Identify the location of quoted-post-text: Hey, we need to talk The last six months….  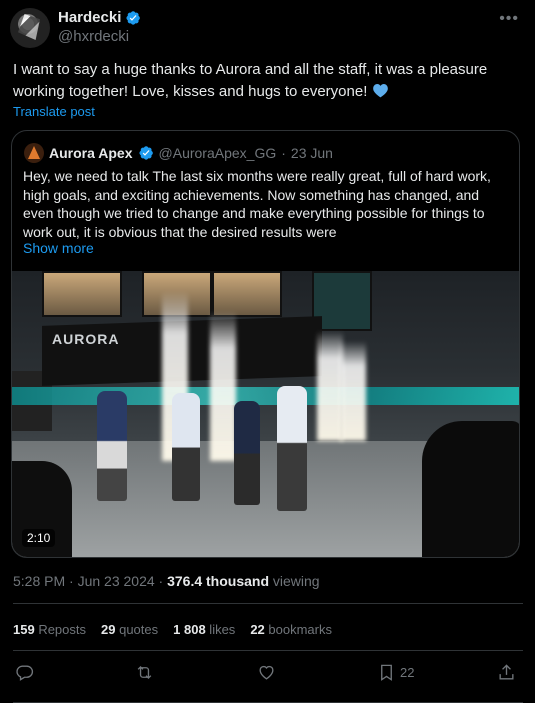
(257, 204).